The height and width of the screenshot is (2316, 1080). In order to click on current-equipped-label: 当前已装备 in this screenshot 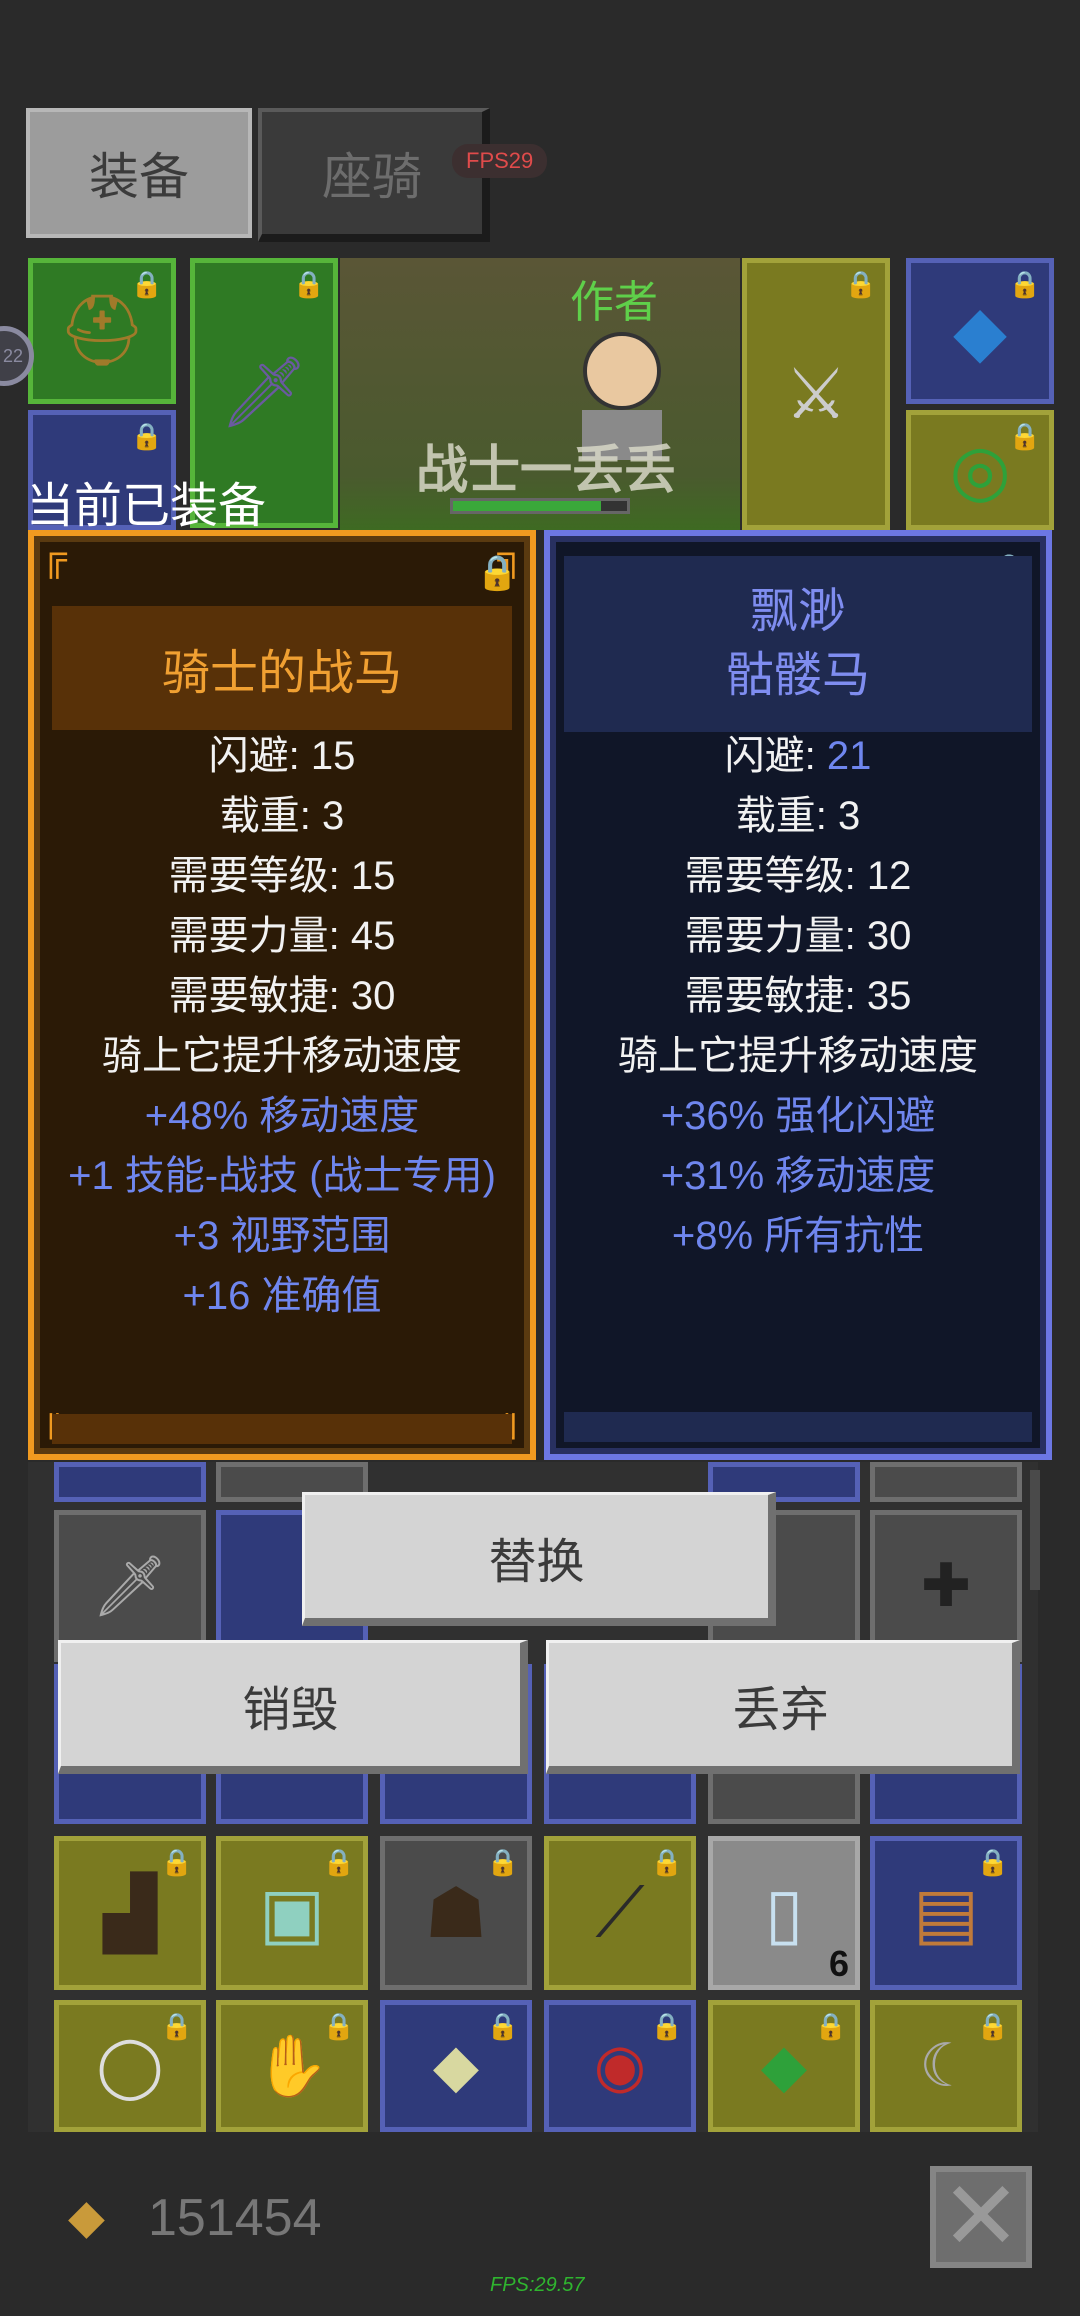, I will do `click(146, 506)`.